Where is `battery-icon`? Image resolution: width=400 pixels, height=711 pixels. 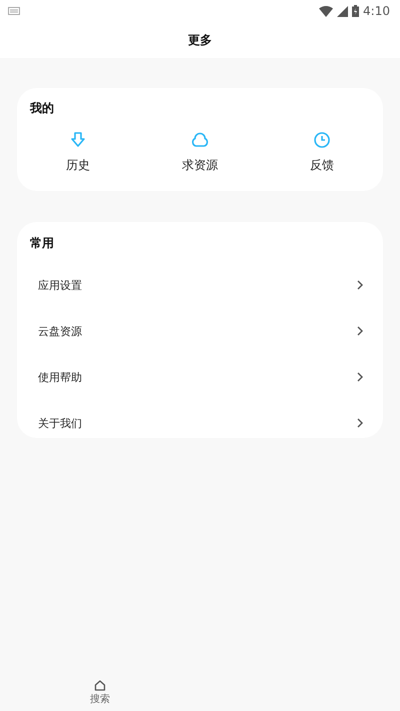
battery-icon is located at coordinates (356, 11).